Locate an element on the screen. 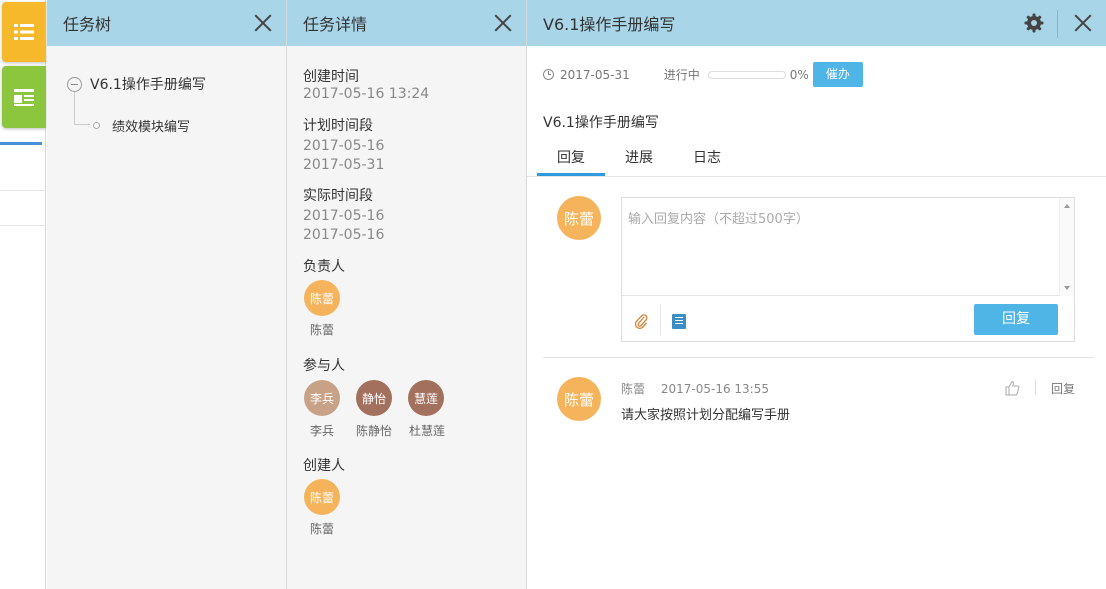  avatar: 静怡 is located at coordinates (374, 398).